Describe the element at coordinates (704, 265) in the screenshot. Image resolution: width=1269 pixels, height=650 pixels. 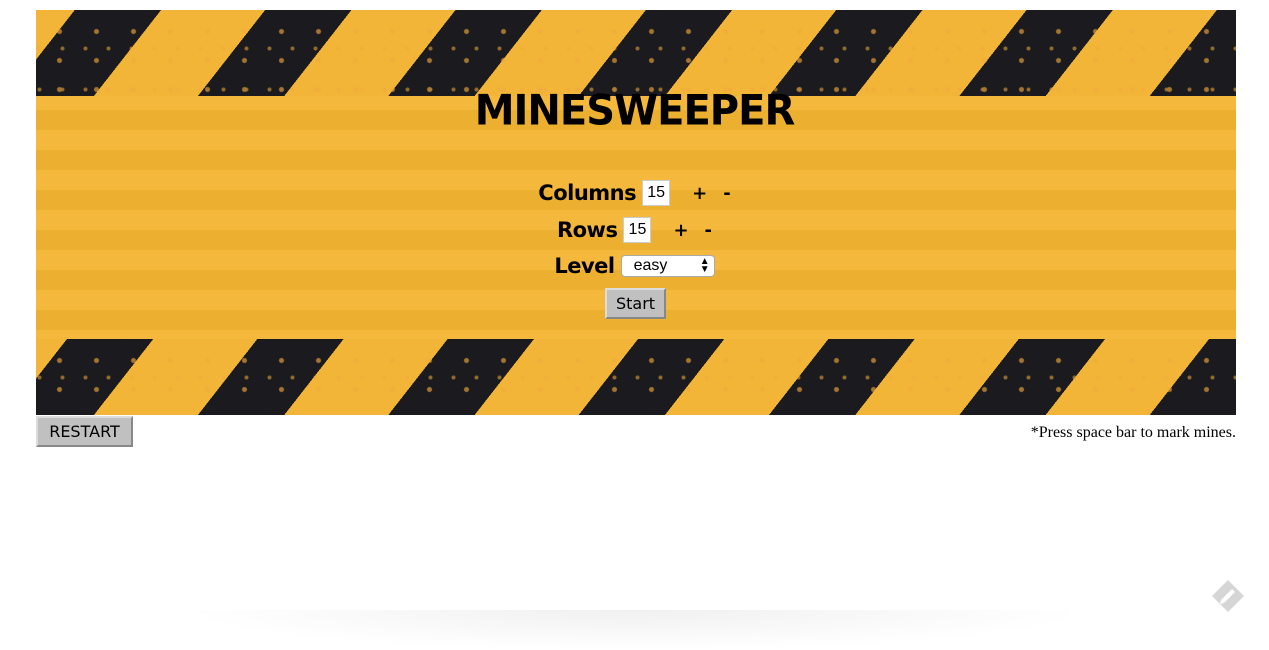
I see `updown-arrows-icon: ▲ ▼` at that location.